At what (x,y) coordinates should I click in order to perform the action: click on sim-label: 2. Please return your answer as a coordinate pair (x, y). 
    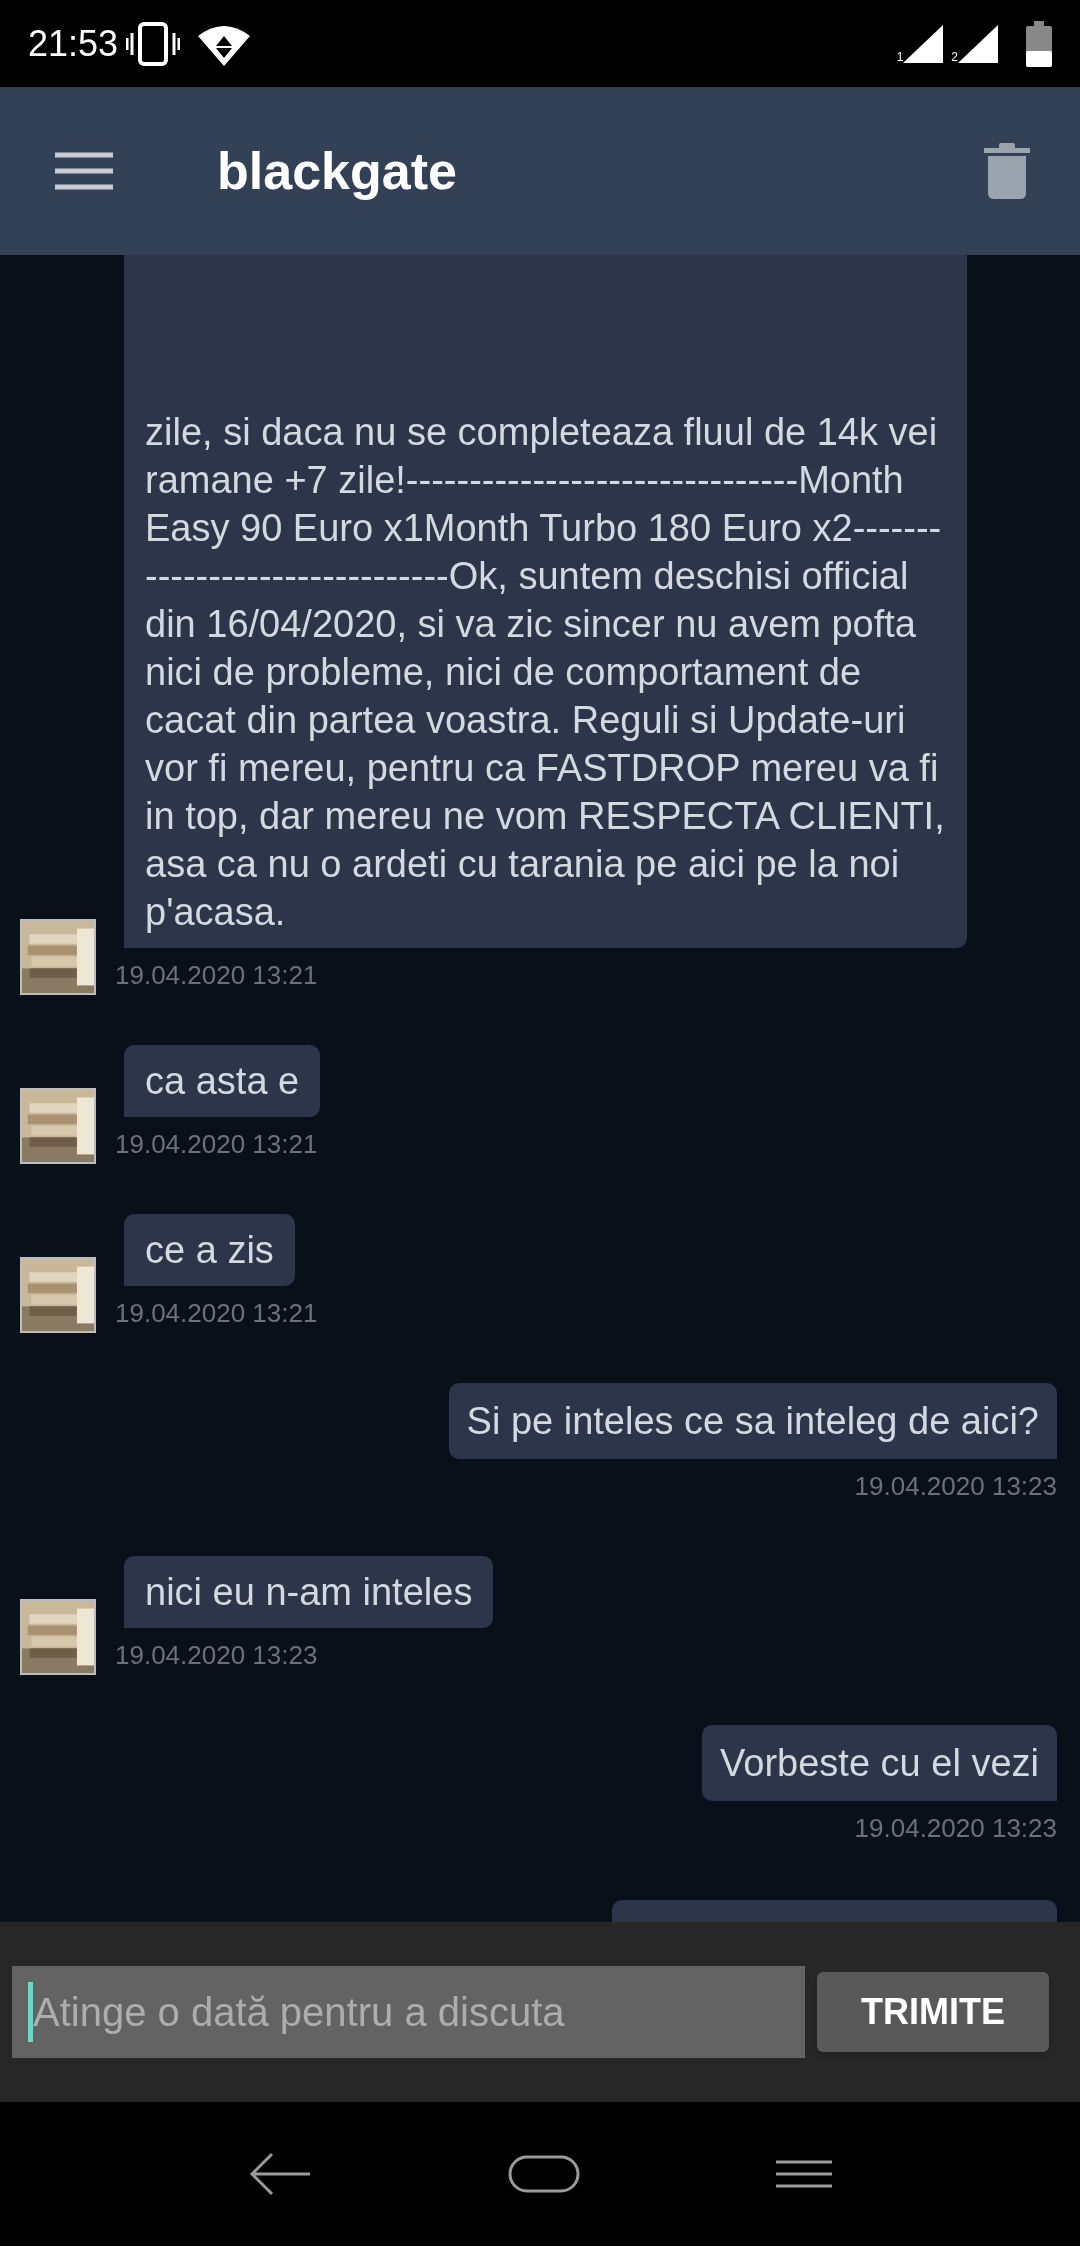
    Looking at the image, I should click on (954, 56).